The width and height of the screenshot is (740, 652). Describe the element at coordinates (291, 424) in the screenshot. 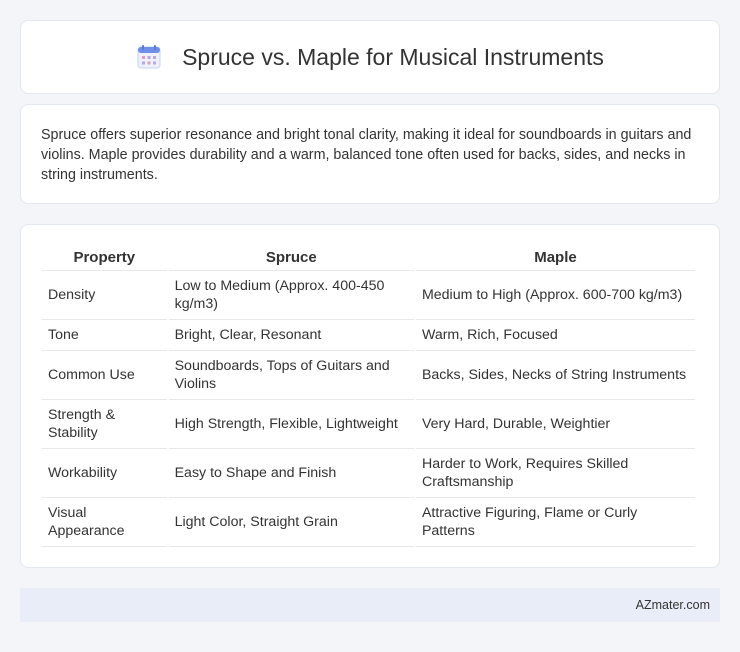

I see `table-cell: High Strength, Flexible, Lightweight` at that location.